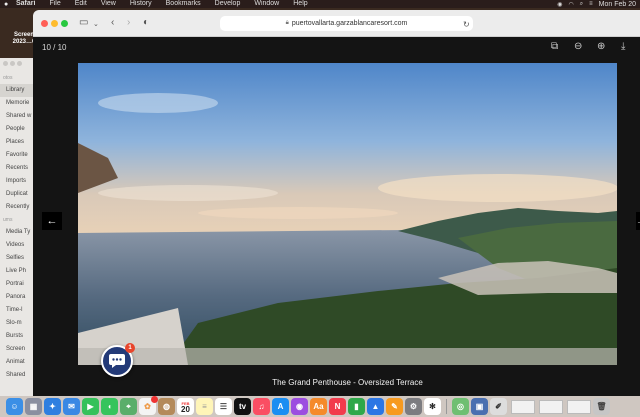 This screenshot has width=640, height=417. Describe the element at coordinates (299, 406) in the screenshot. I see `dock-podcasts-icon: ◉` at that location.